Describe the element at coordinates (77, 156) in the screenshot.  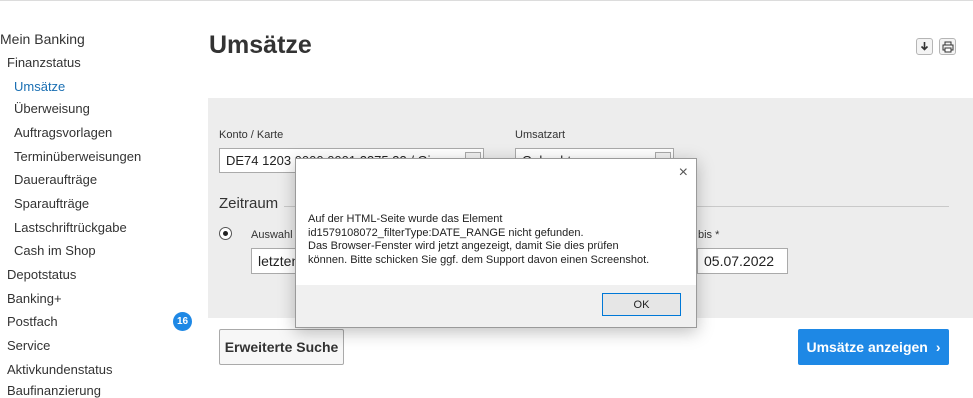
I see `sidebar-item-terminueberweisungen: Terminüberweisungen` at that location.